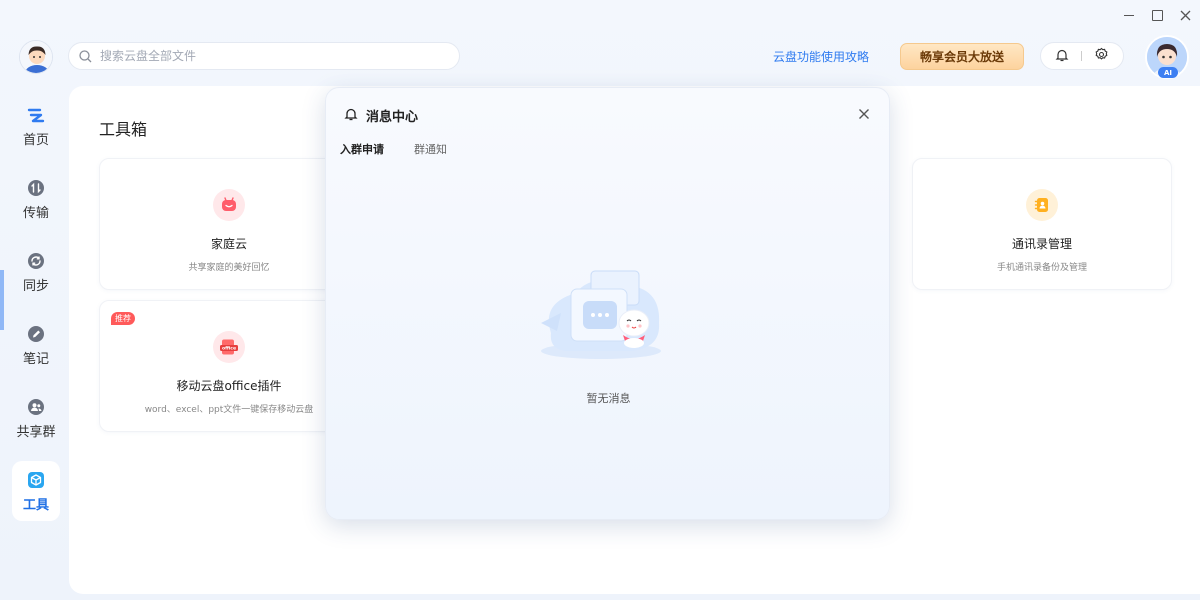 This screenshot has height=600, width=1200. What do you see at coordinates (1041, 268) in the screenshot?
I see `card-description: 手机通讯录备份及管理` at bounding box center [1041, 268].